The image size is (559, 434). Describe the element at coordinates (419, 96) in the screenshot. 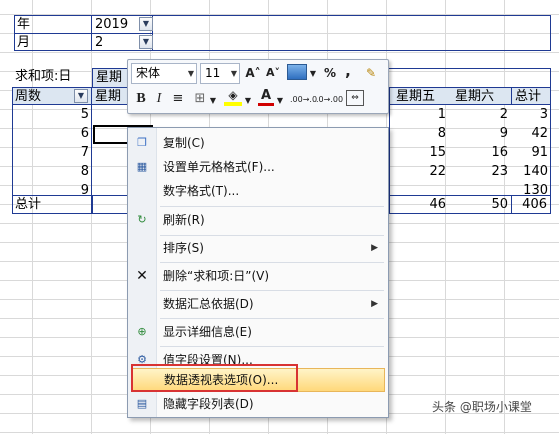

I see `pivot-col-friday: 星期五` at that location.